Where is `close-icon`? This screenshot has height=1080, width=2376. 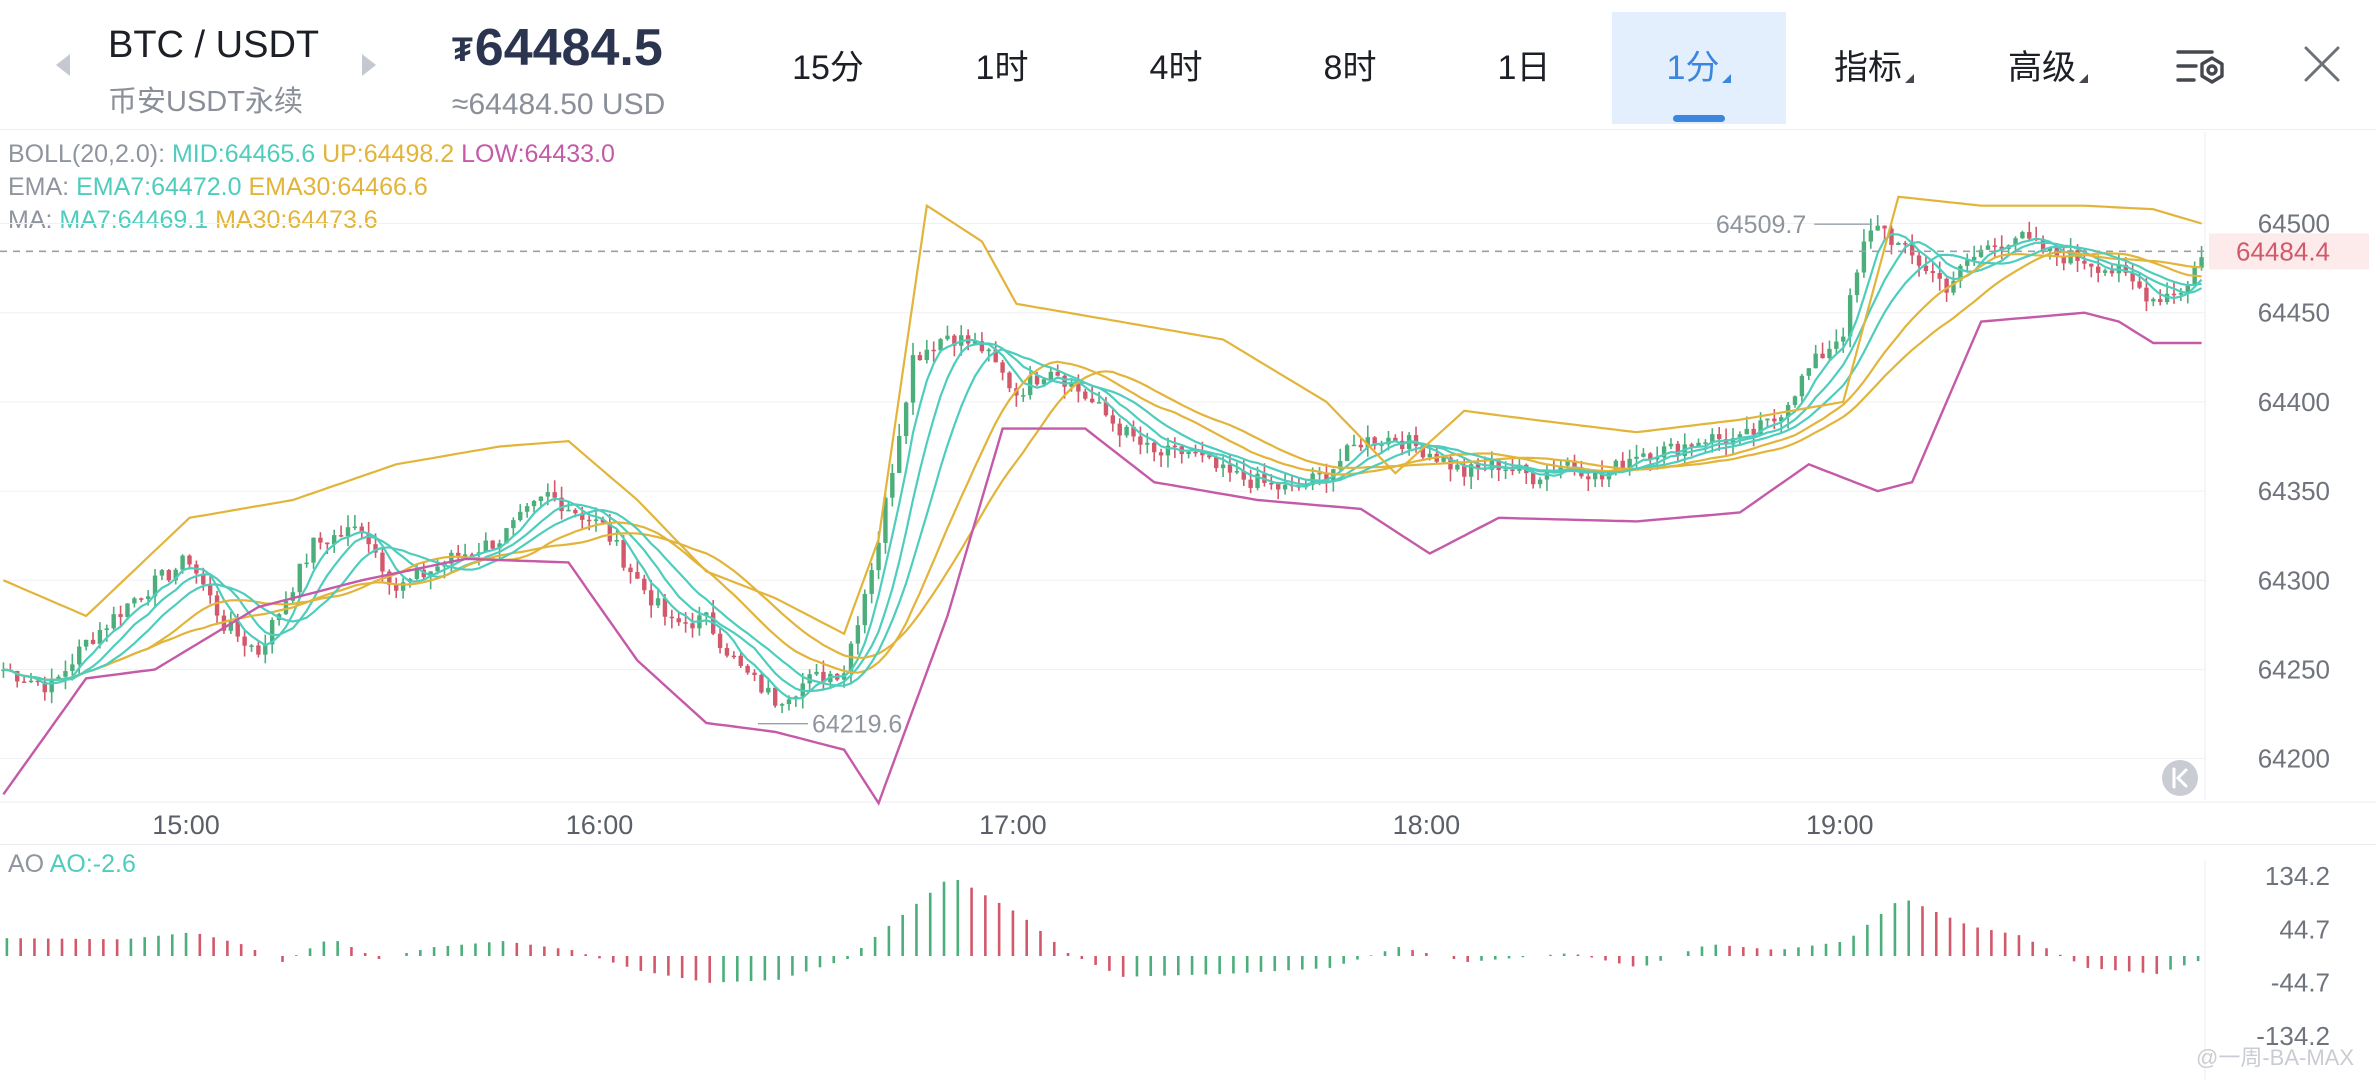
close-icon is located at coordinates (2322, 64).